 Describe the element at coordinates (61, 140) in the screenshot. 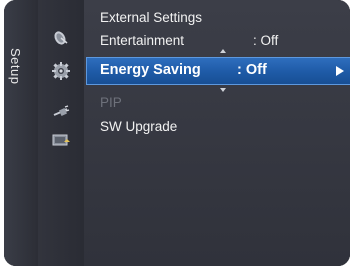

I see `input-source-icon` at that location.